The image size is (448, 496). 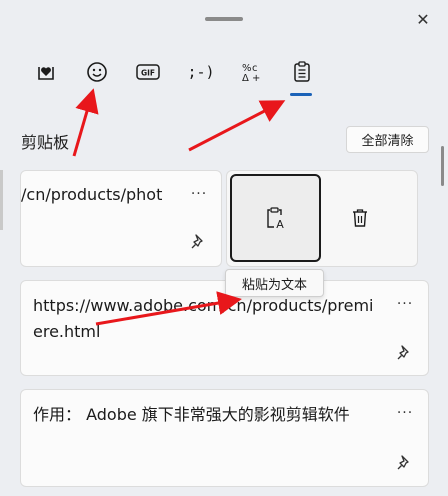 What do you see at coordinates (442, 166) in the screenshot?
I see `scrollbar` at bounding box center [442, 166].